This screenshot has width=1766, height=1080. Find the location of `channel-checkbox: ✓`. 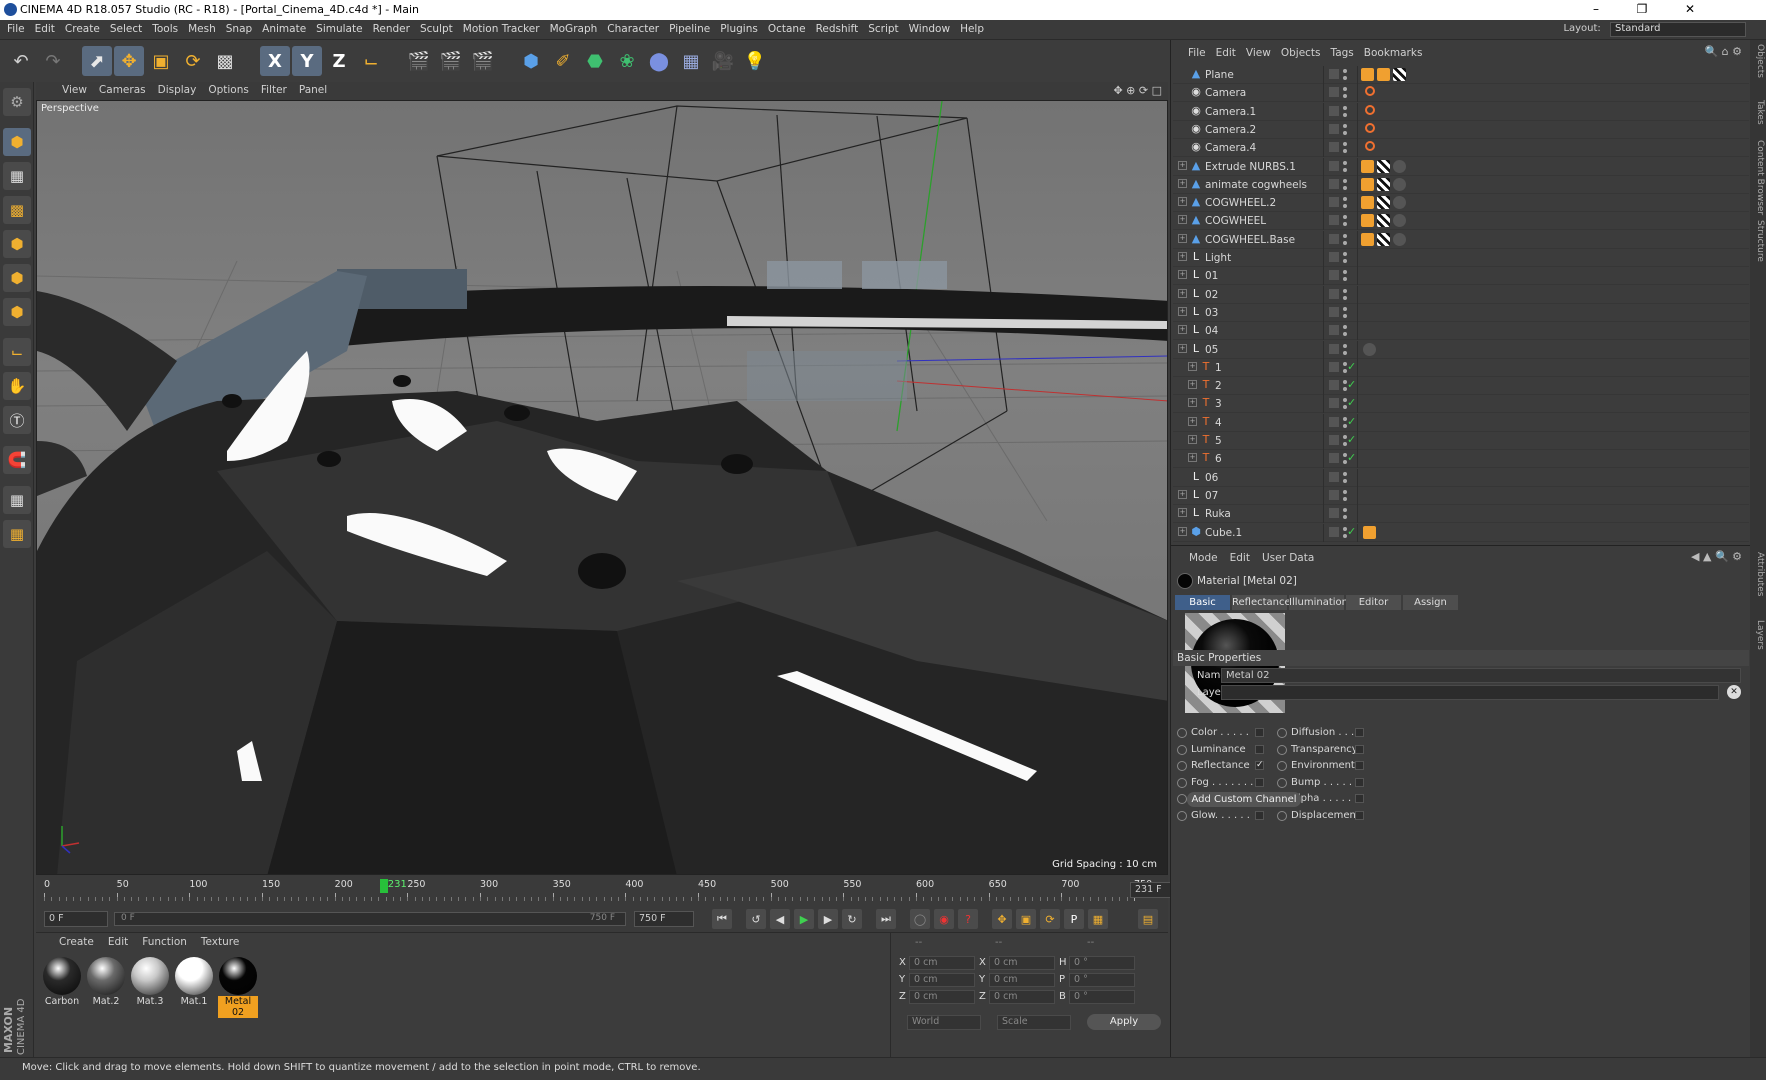

channel-checkbox: ✓ is located at coordinates (1259, 765).